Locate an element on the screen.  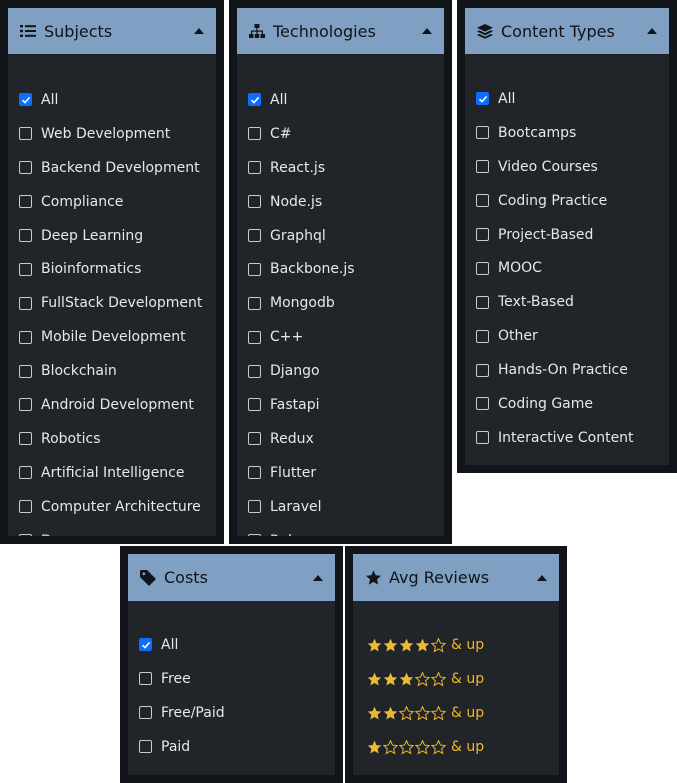
technologies-option: C++ is located at coordinates (346, 337).